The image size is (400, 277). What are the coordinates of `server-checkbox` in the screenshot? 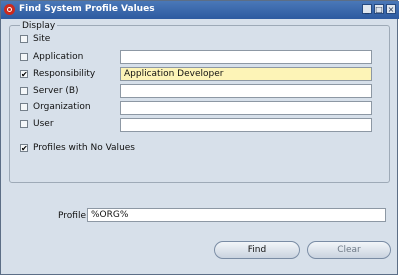 It's located at (24, 91).